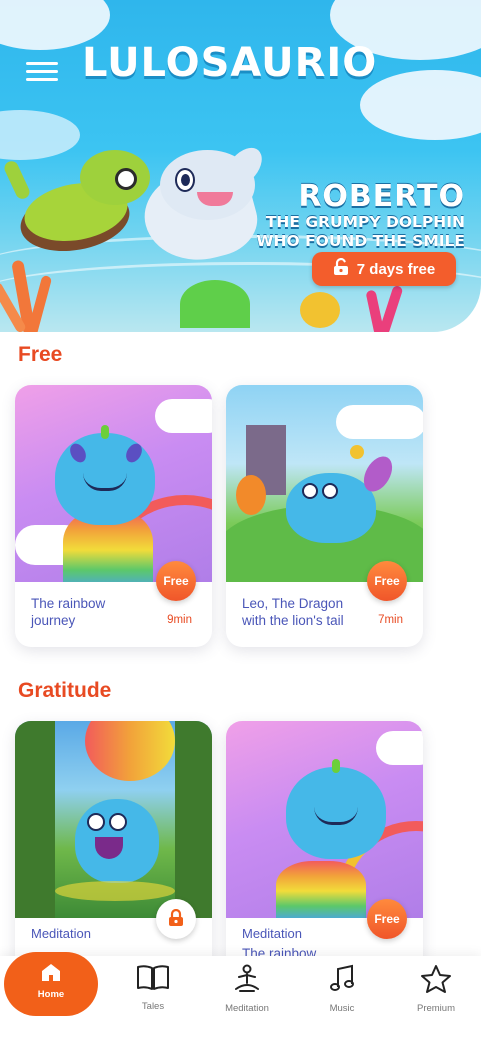 The height and width of the screenshot is (1046, 481). What do you see at coordinates (360, 240) in the screenshot?
I see `hero-title-line: WHO FOUND THE SMILE` at bounding box center [360, 240].